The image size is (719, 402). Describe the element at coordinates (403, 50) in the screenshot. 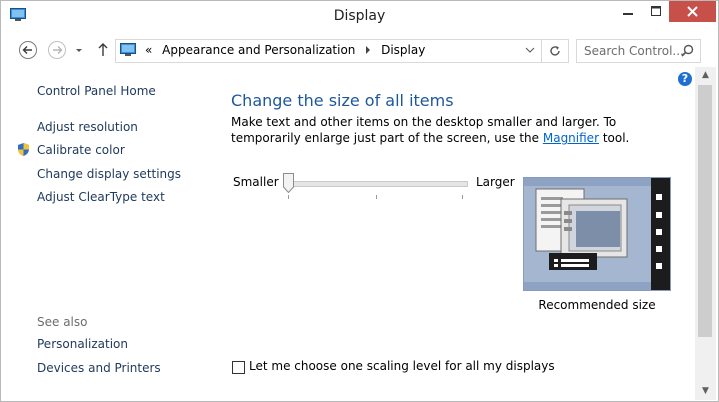

I see `breadcrumb-display: Display` at that location.